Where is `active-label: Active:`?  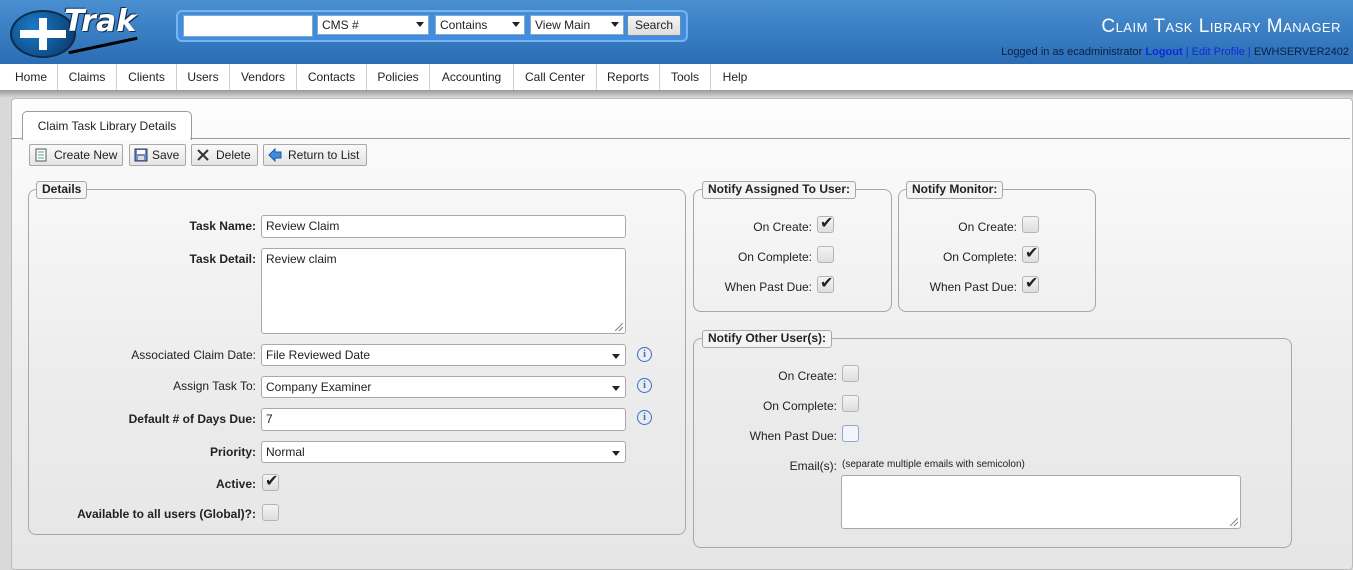
active-label: Active: is located at coordinates (235, 484).